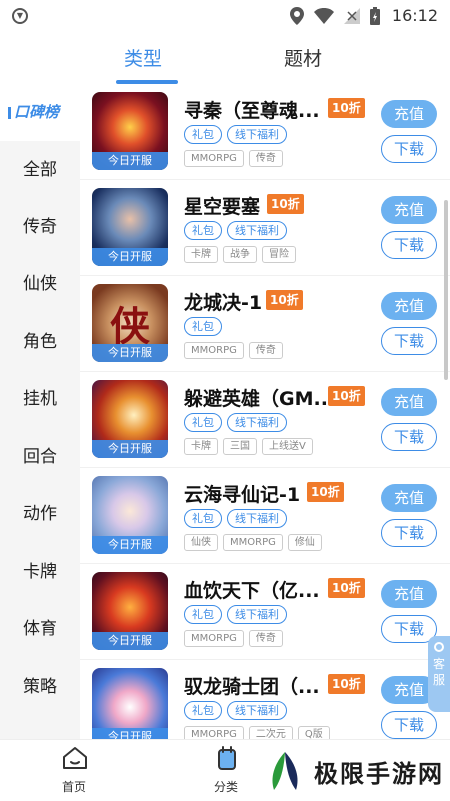 The width and height of the screenshot is (450, 801). What do you see at coordinates (40, 399) in the screenshot?
I see `sidebar-item-idle: 挂机` at bounding box center [40, 399].